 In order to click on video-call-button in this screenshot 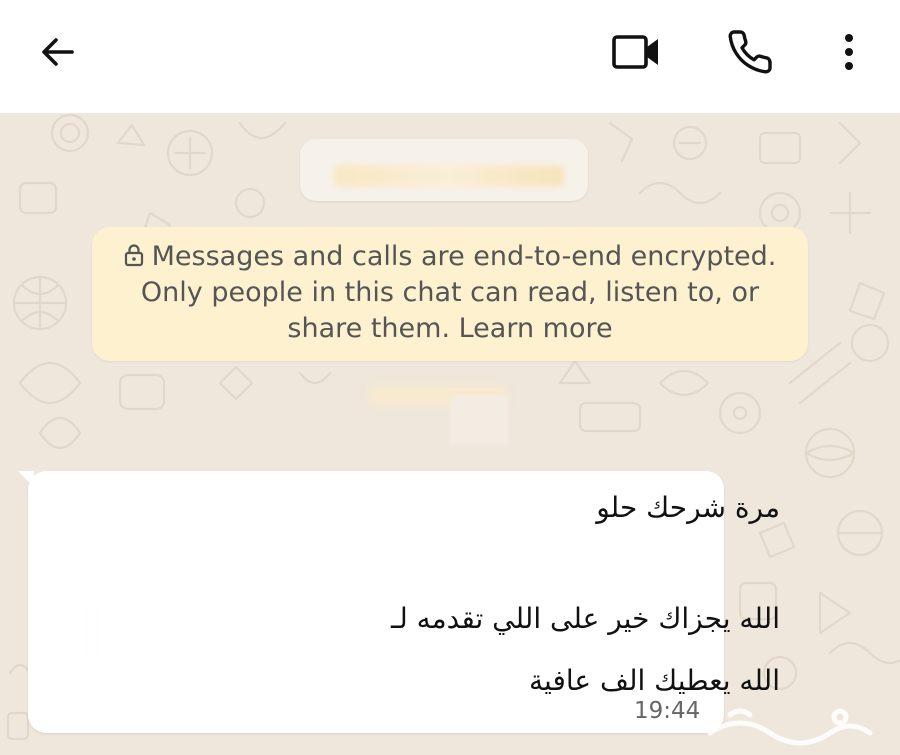, I will do `click(637, 52)`.